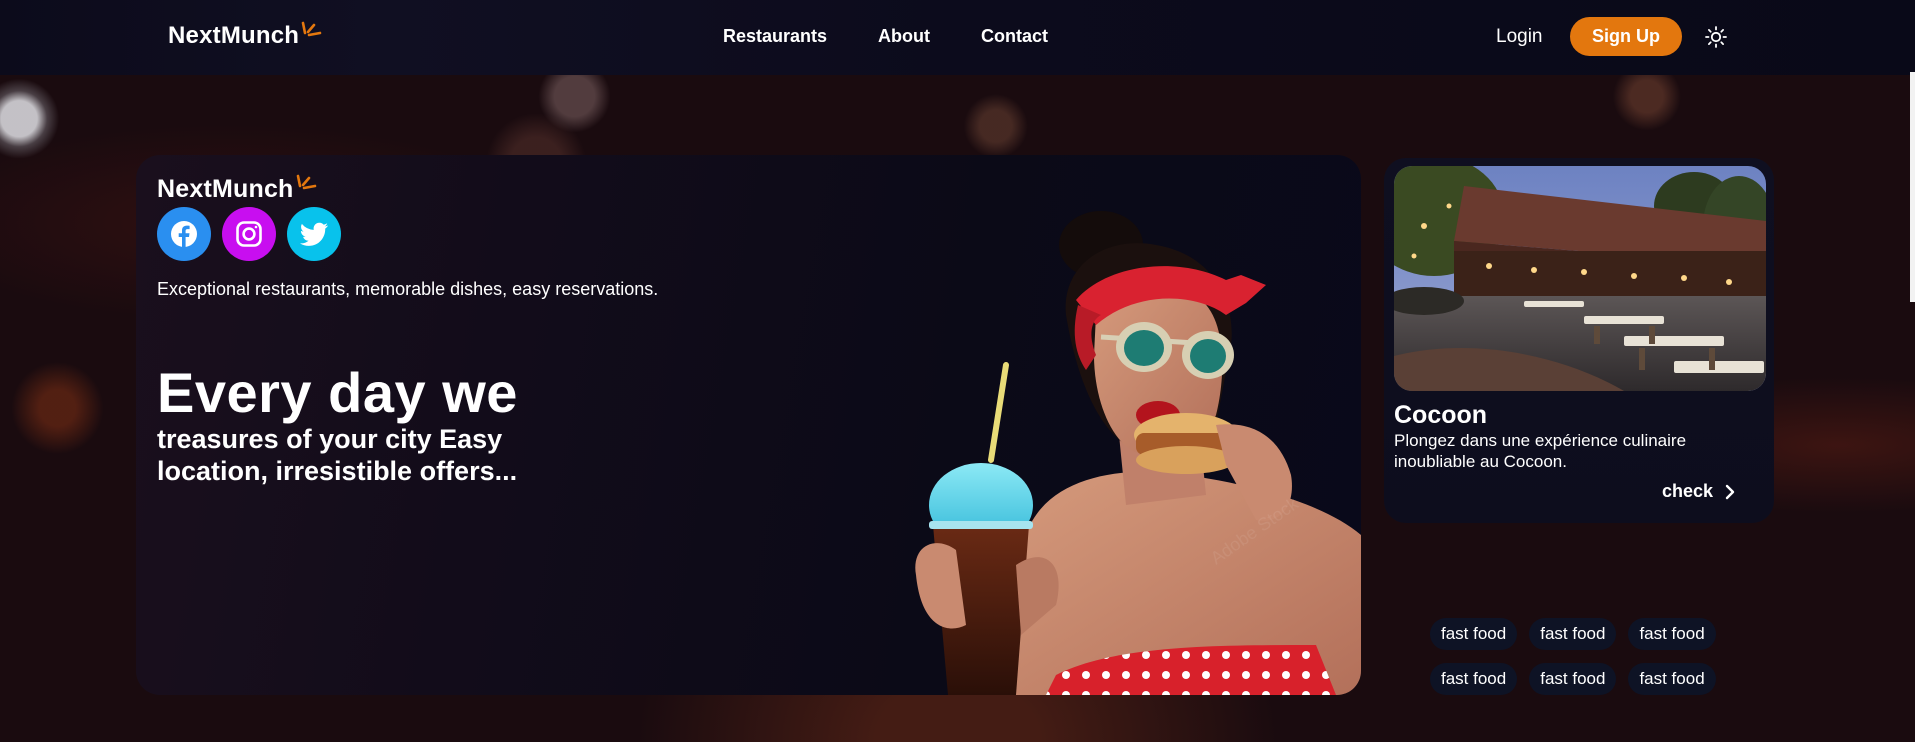 The width and height of the screenshot is (1915, 742). Describe the element at coordinates (775, 36) in the screenshot. I see `nav-restaurants: Restaurants` at that location.